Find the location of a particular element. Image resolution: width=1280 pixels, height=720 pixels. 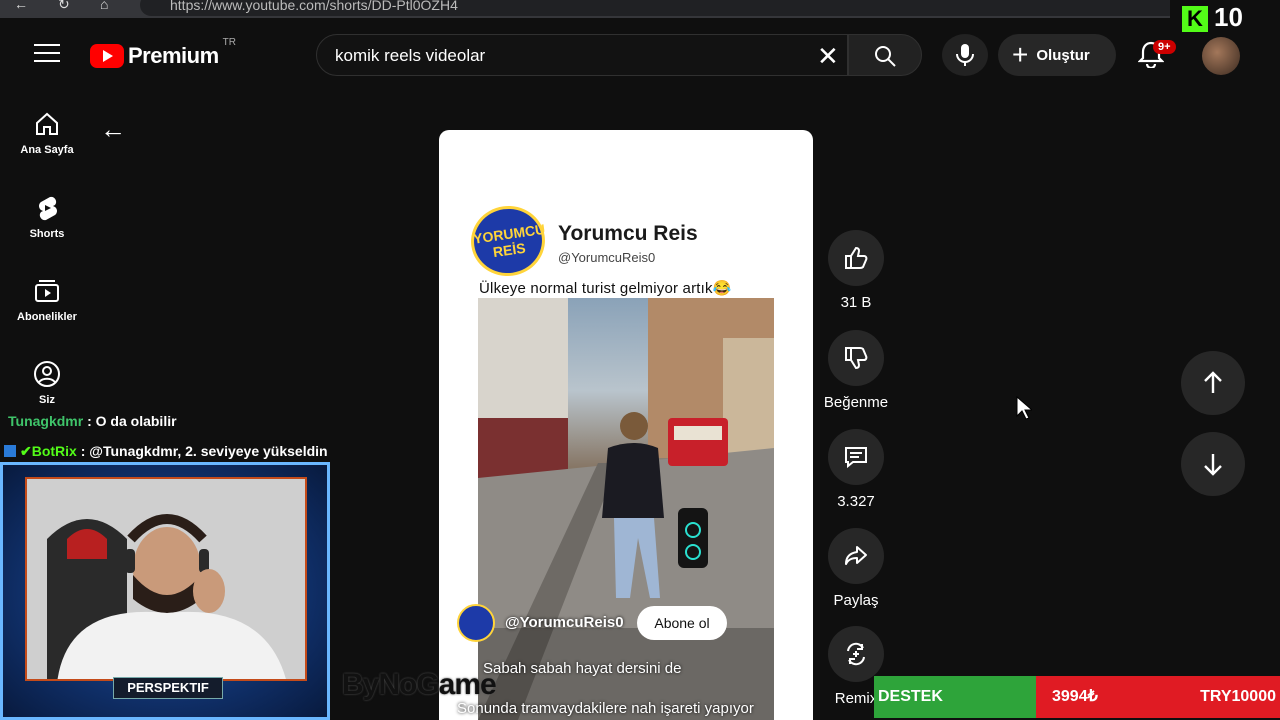

search-input: komik reels videolar is located at coordinates (410, 56).